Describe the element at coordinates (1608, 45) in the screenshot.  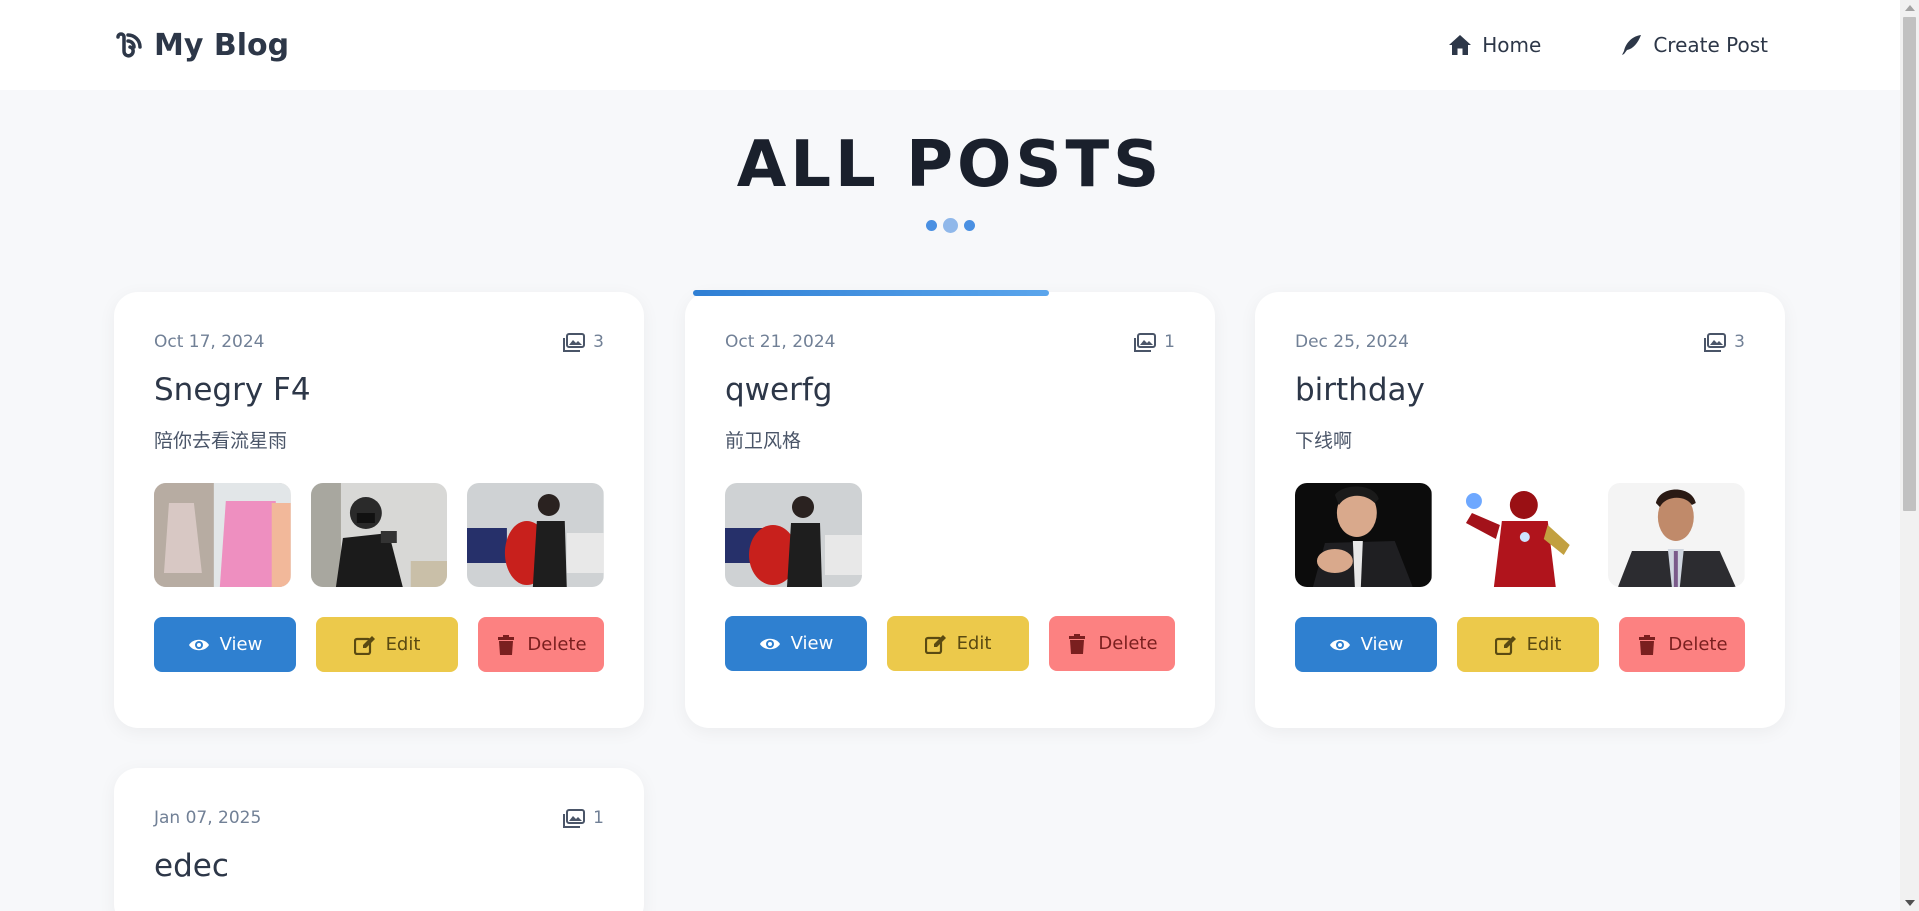
I see `nav-links: Home Create Post` at that location.